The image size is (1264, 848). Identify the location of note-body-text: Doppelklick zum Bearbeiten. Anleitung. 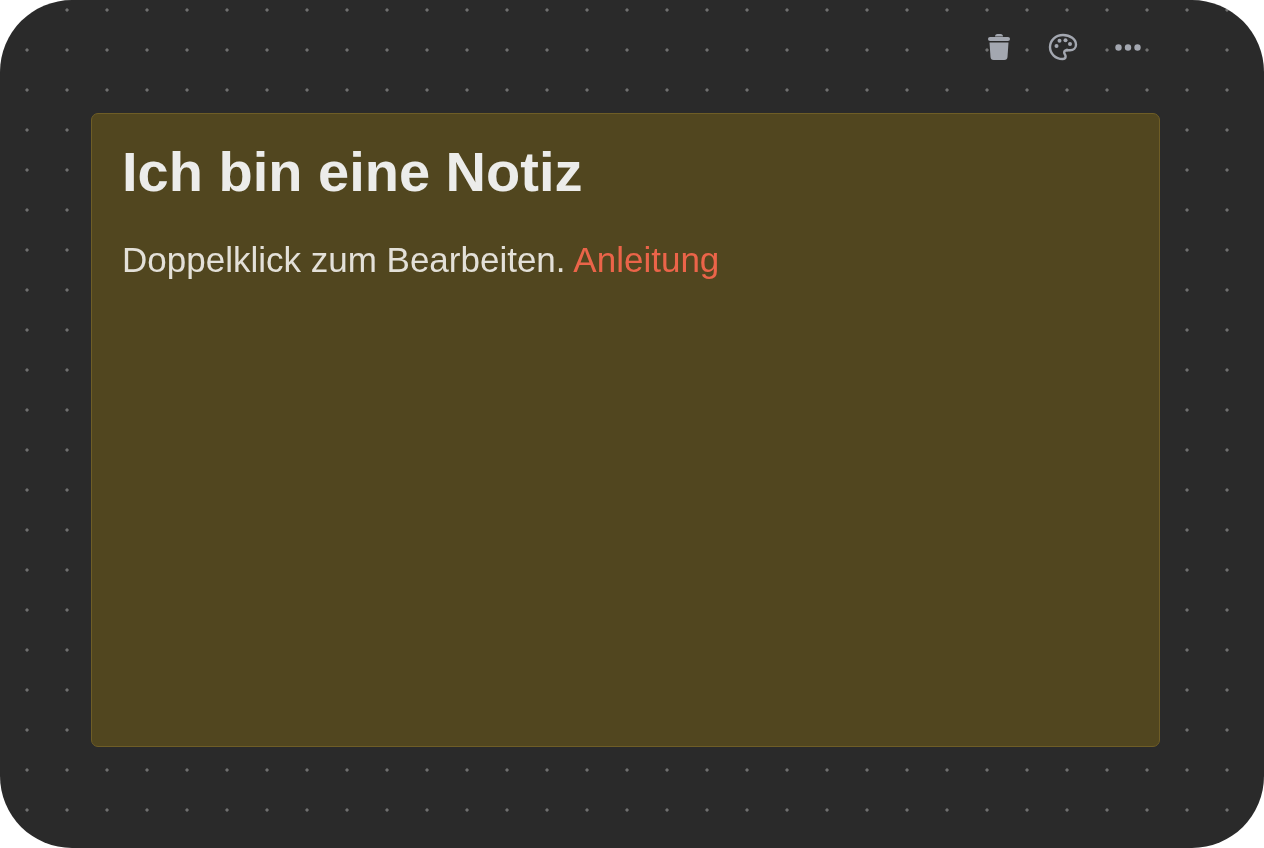
(421, 260).